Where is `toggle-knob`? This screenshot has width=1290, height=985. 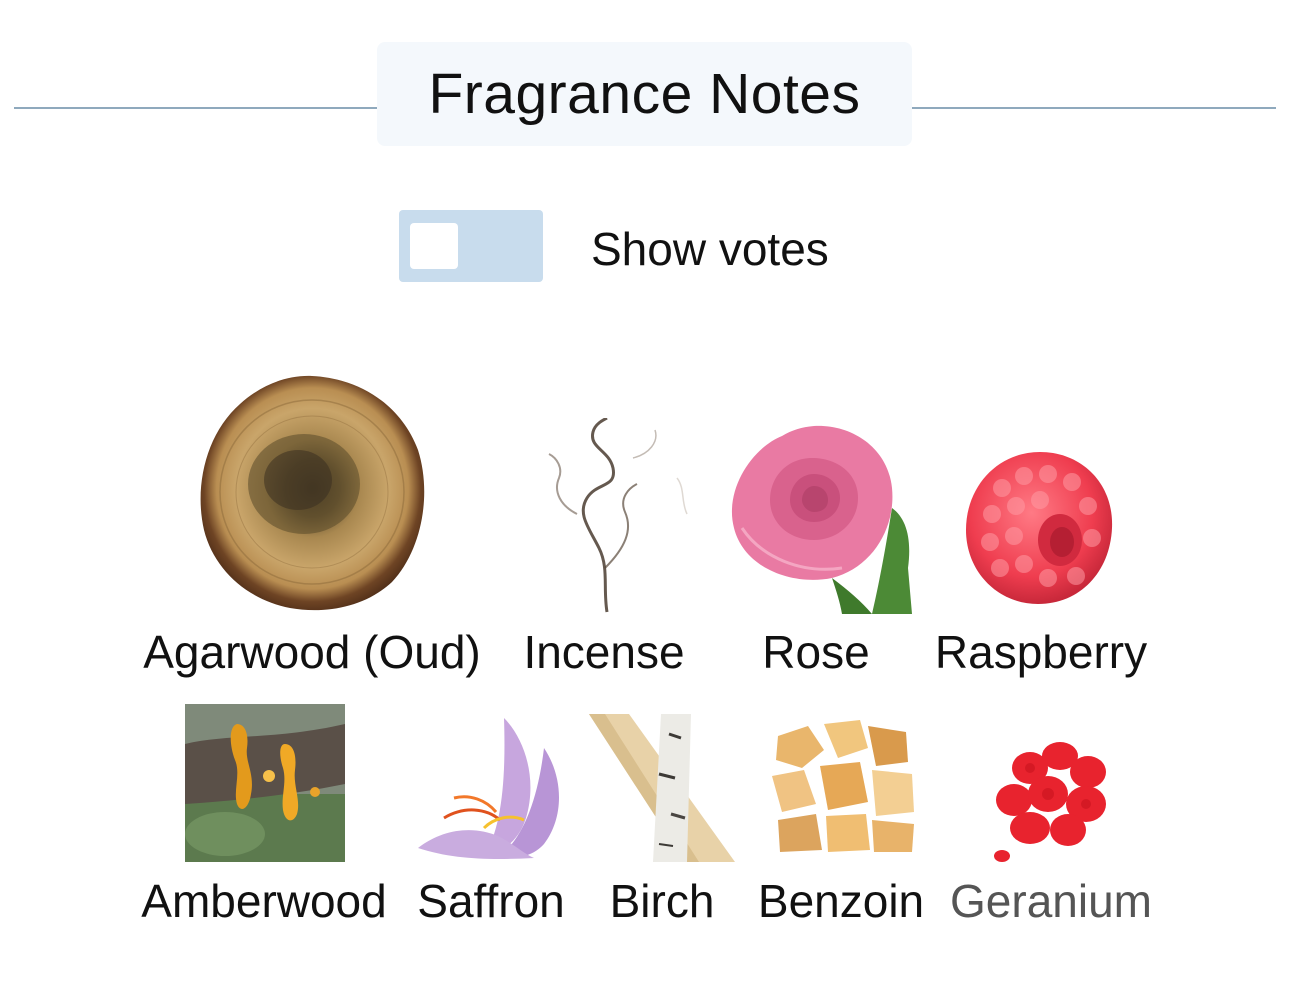
toggle-knob is located at coordinates (434, 246).